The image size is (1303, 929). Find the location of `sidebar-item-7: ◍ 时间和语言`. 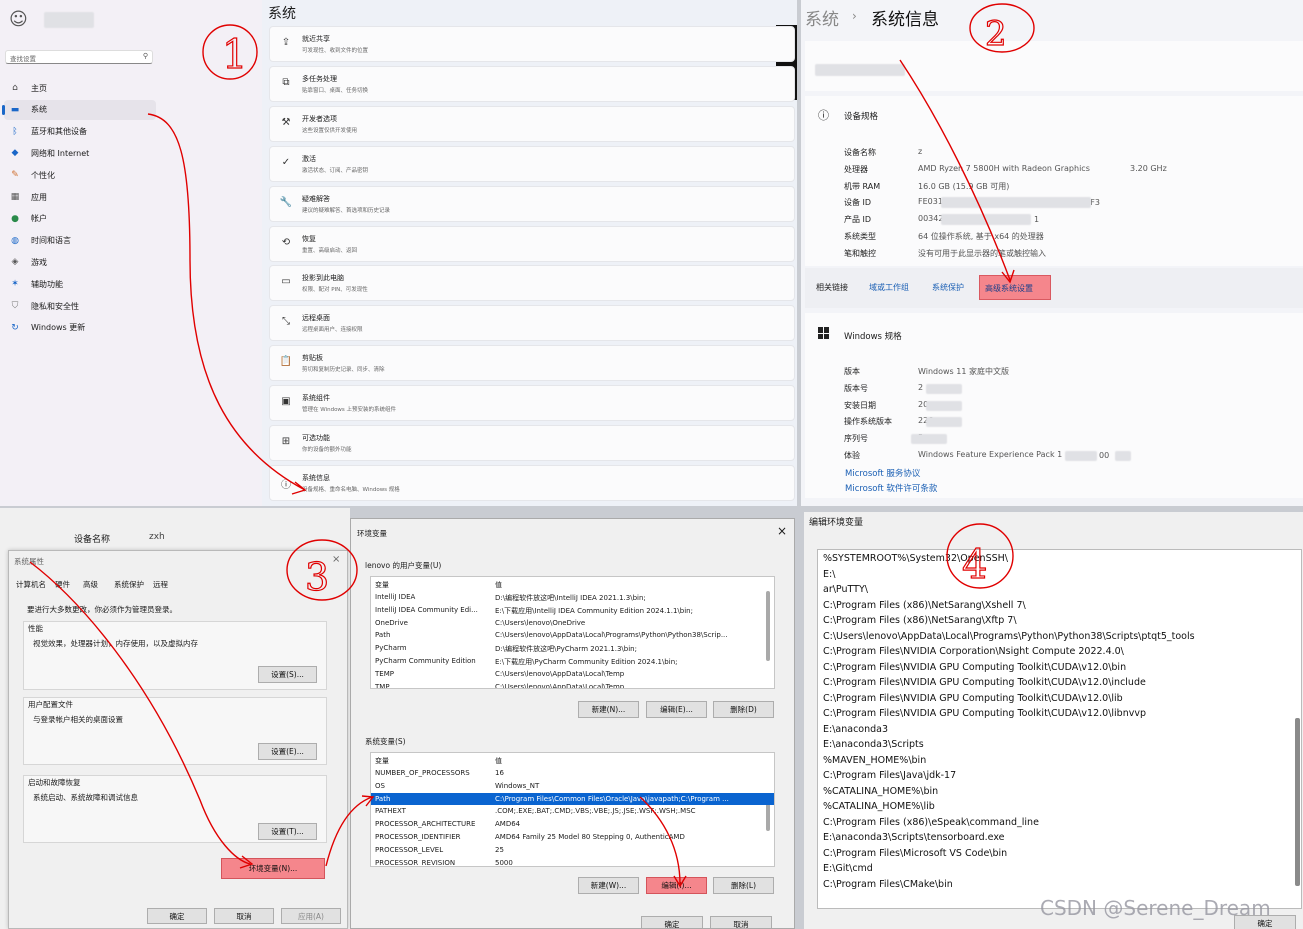

sidebar-item-7: ◍ 时间和语言 is located at coordinates (80, 241).